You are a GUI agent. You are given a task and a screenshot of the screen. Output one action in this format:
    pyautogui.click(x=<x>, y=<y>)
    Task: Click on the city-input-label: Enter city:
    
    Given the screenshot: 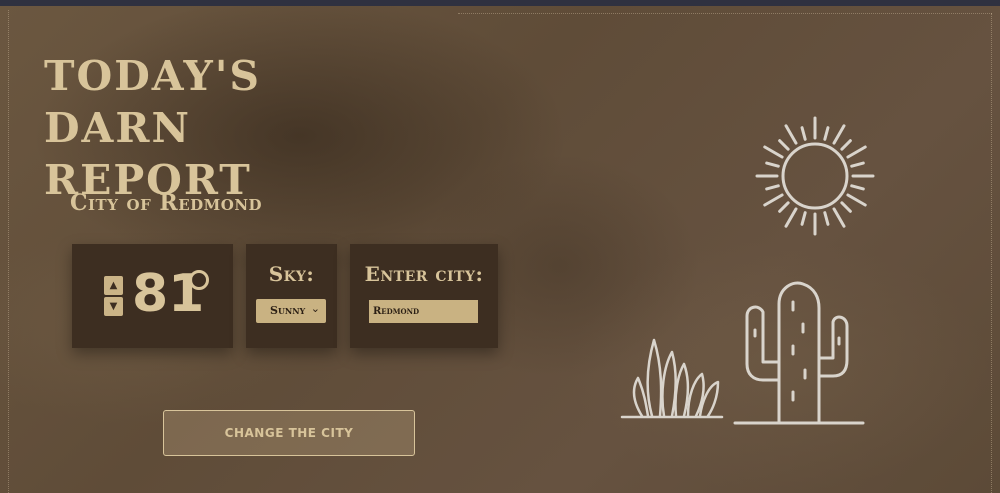 What is the action you would take?
    pyautogui.click(x=424, y=274)
    